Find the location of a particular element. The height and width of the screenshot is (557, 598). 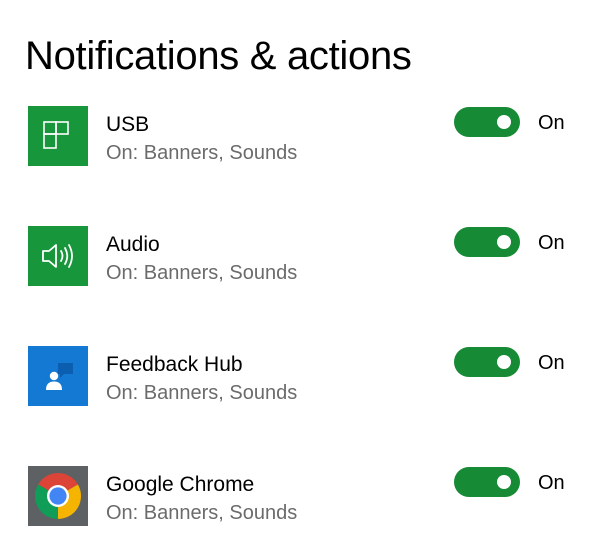

speaker-icon is located at coordinates (58, 256).